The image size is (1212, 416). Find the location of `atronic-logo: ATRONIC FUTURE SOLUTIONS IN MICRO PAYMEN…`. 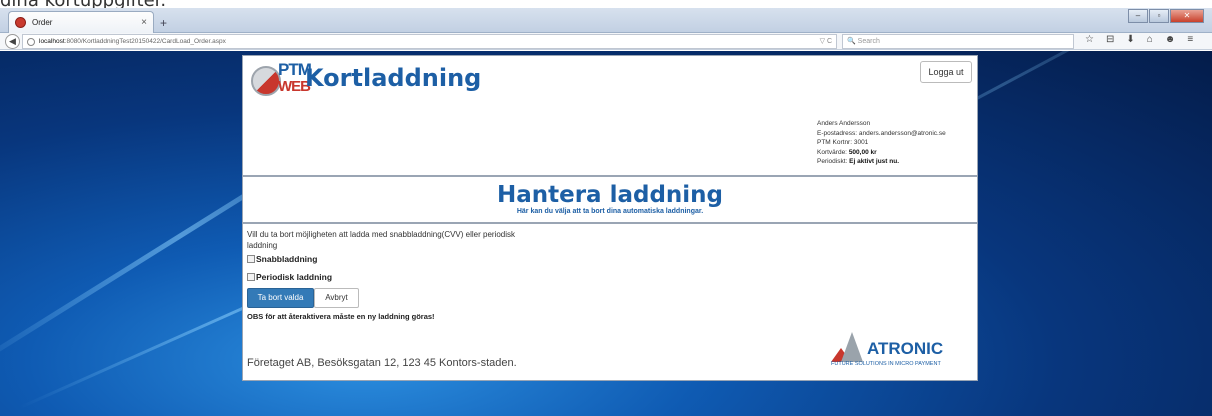

atronic-logo: ATRONIC FUTURE SOLUTIONS IN MICRO PAYMEN… is located at coordinates (901, 350).